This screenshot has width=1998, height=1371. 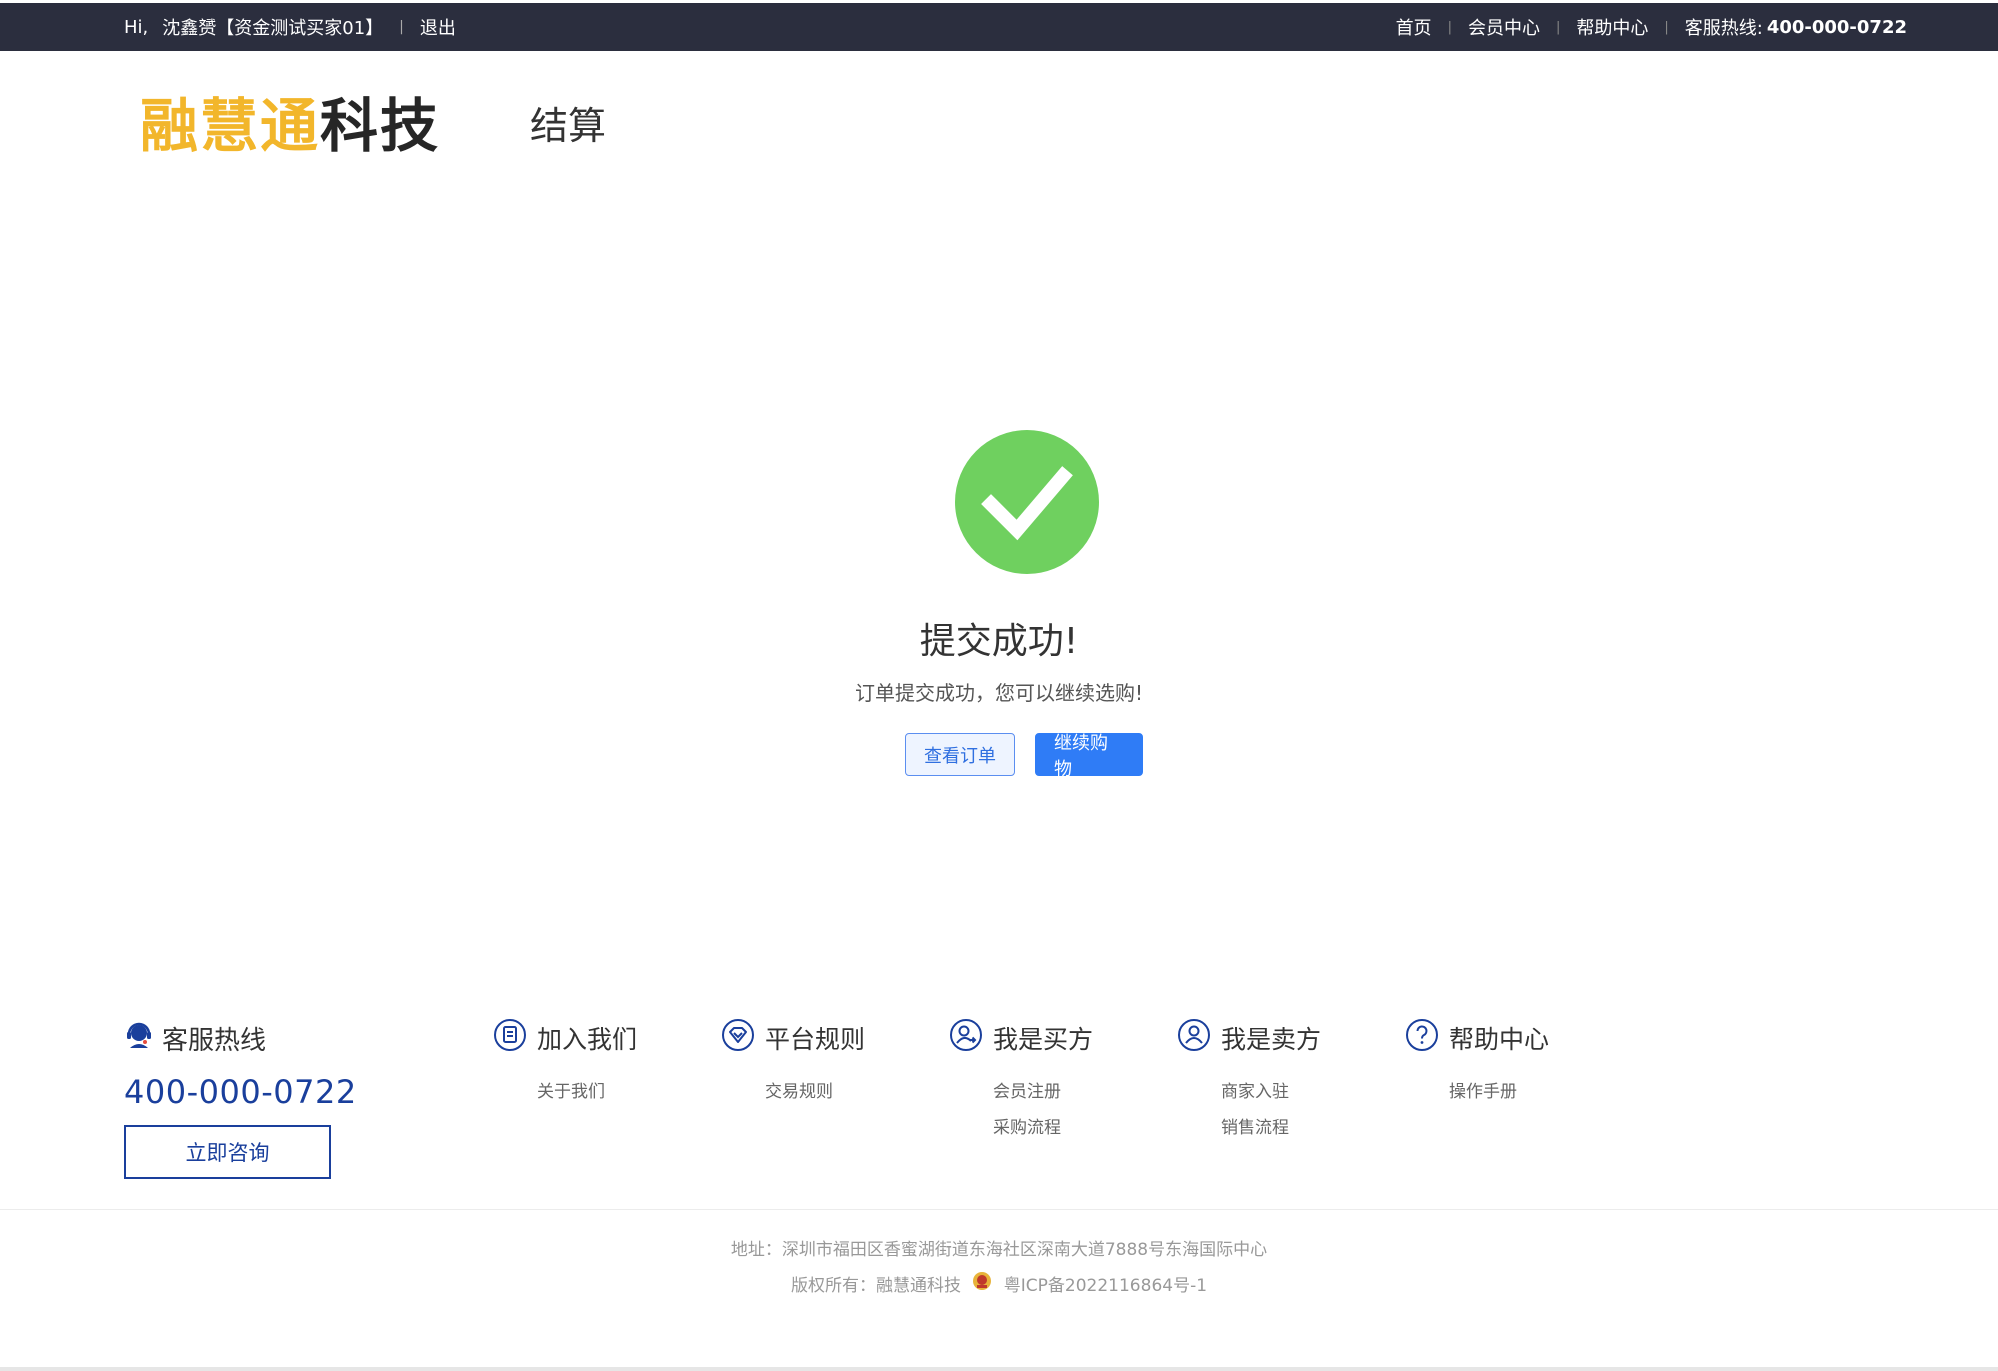 I want to click on check-circle-icon, so click(x=1027, y=502).